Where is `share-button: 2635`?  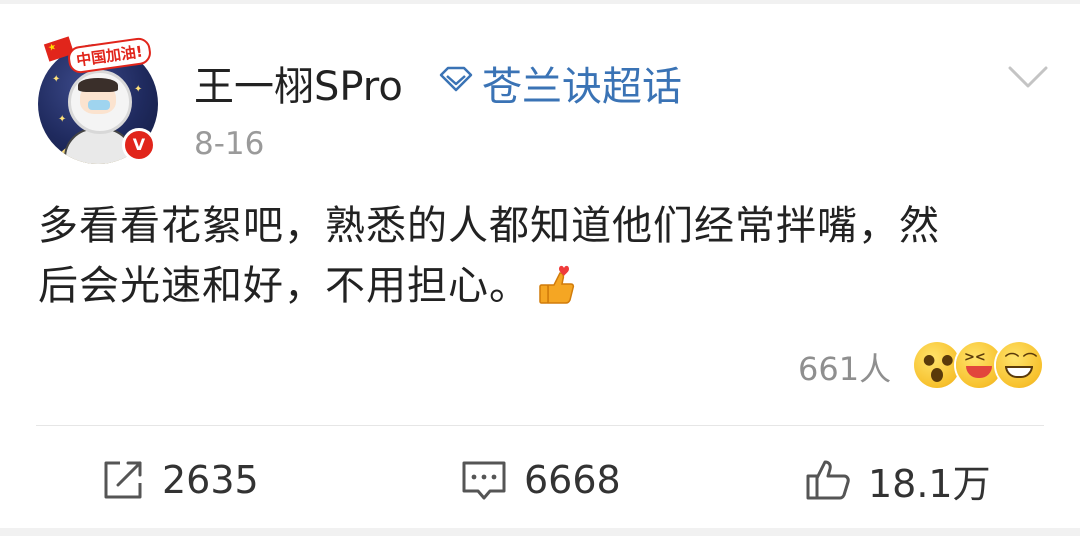 share-button: 2635 is located at coordinates (179, 480).